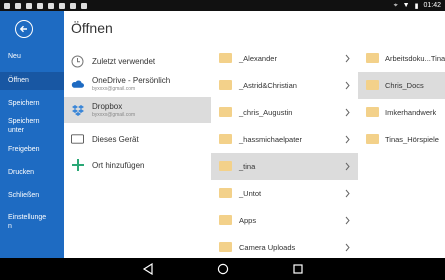 This screenshot has height=280, width=445. What do you see at coordinates (412, 139) in the screenshot?
I see `folder-name: Tinas_Hörspiele` at bounding box center [412, 139].